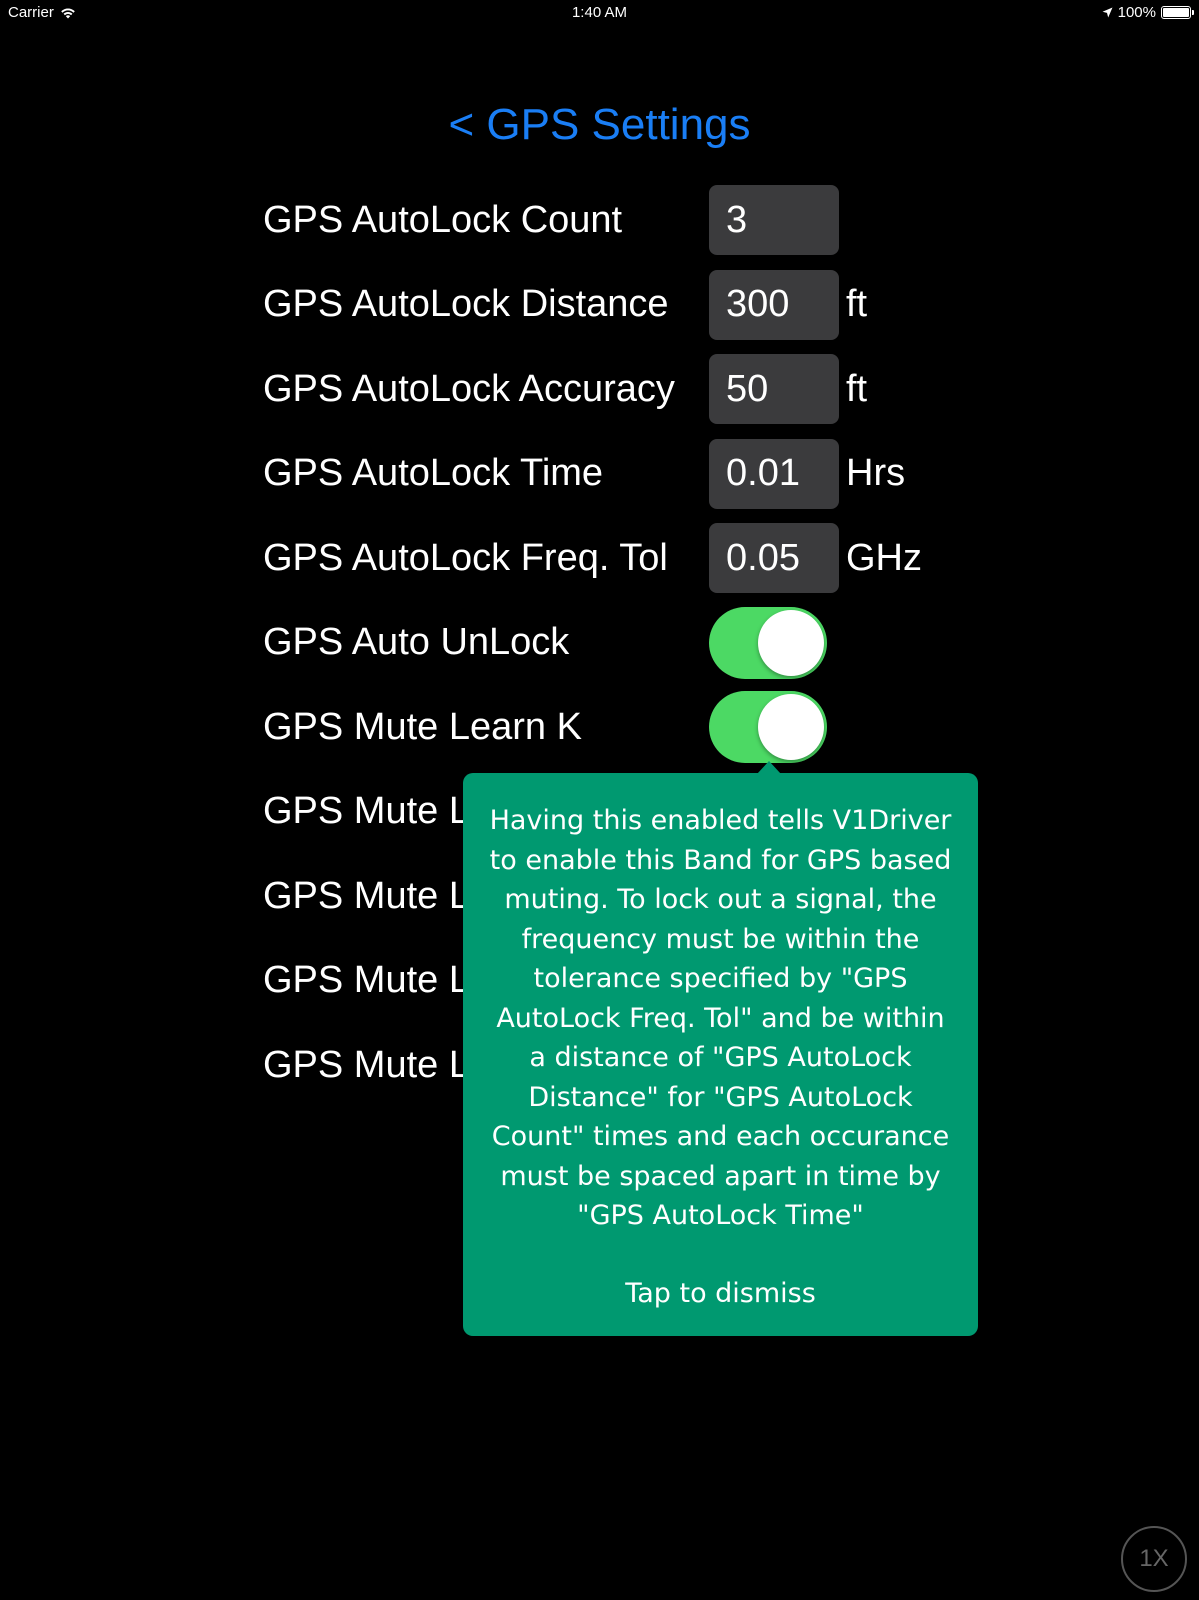 This screenshot has width=1199, height=1600. I want to click on unit-label: Hrs, so click(876, 473).